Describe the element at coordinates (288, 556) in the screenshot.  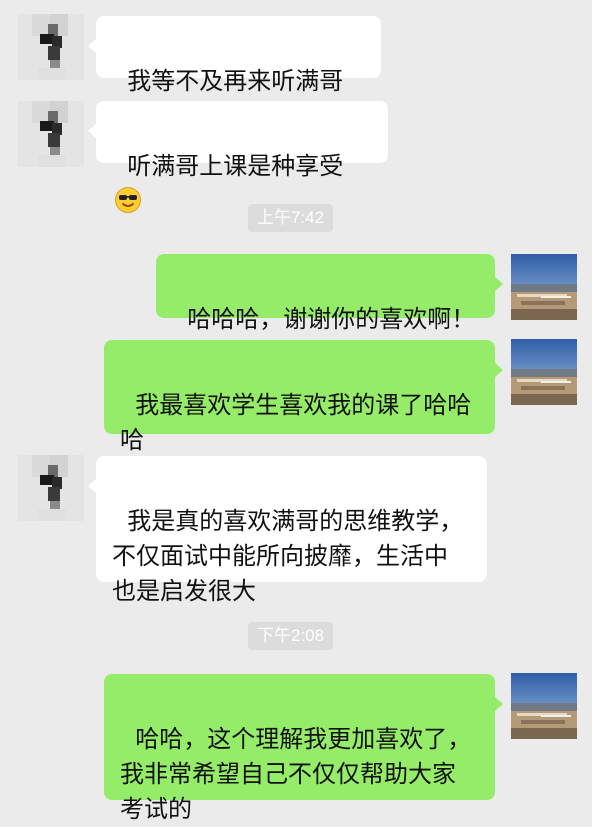
I see `message-text: 我是真的喜欢满哥的思维教学，不仅面试中能所向披靡，生活中也是启发很大` at that location.